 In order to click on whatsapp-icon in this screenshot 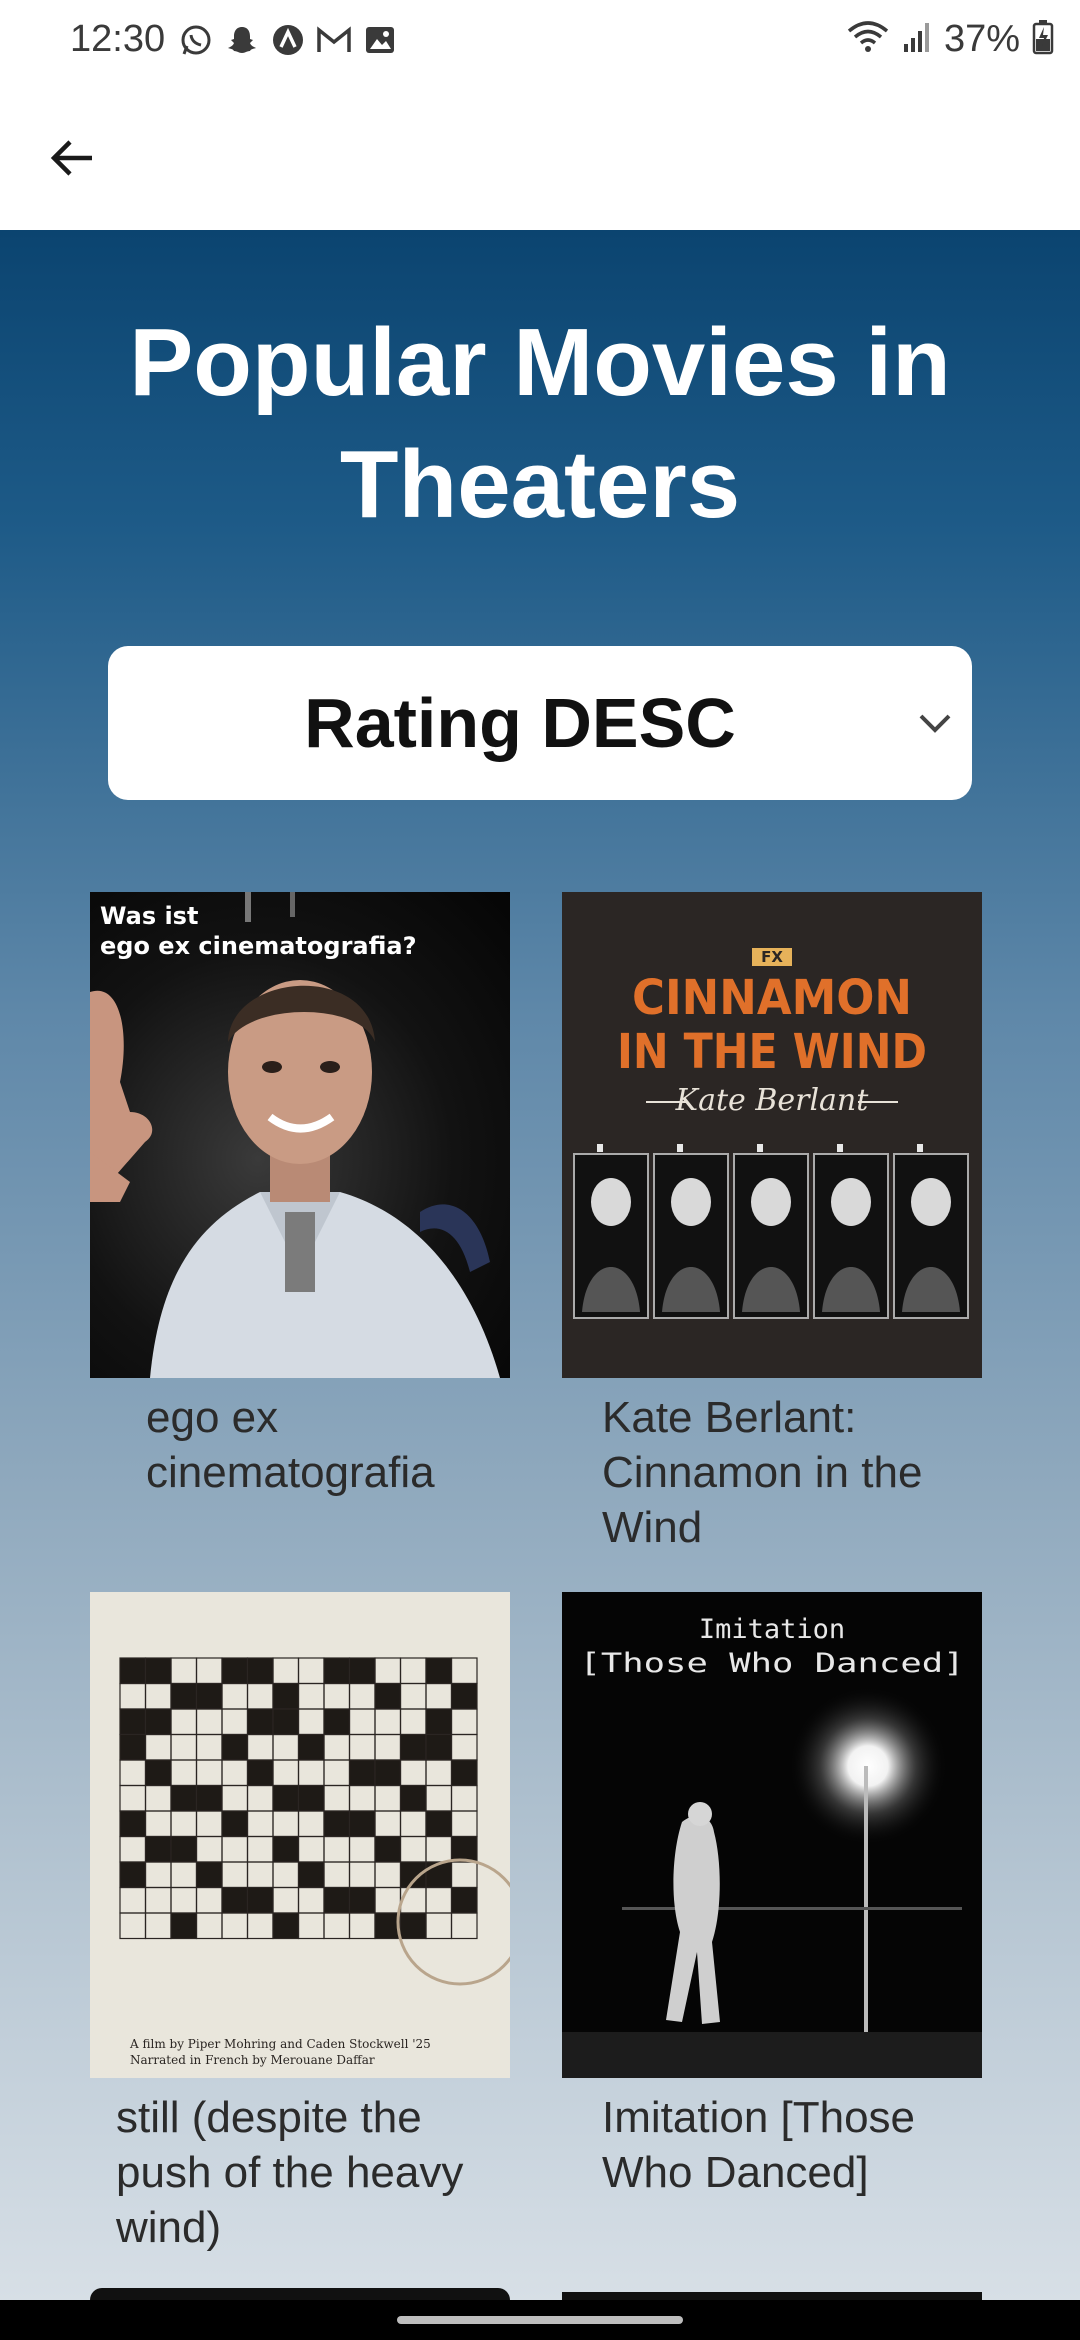, I will do `click(196, 40)`.